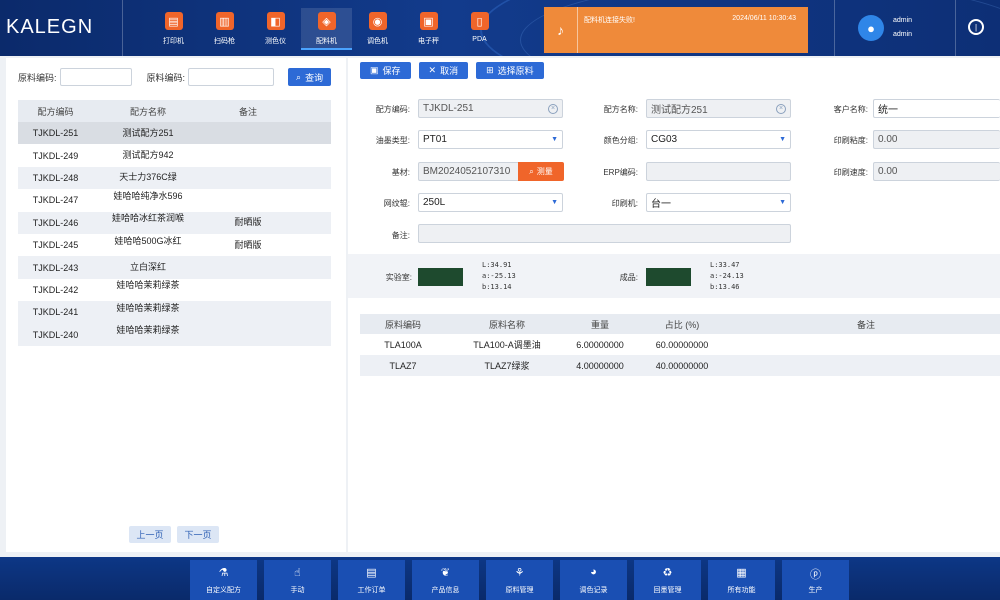  Describe the element at coordinates (490, 139) in the screenshot. I see `ink-type-select: PT01 ▼` at that location.